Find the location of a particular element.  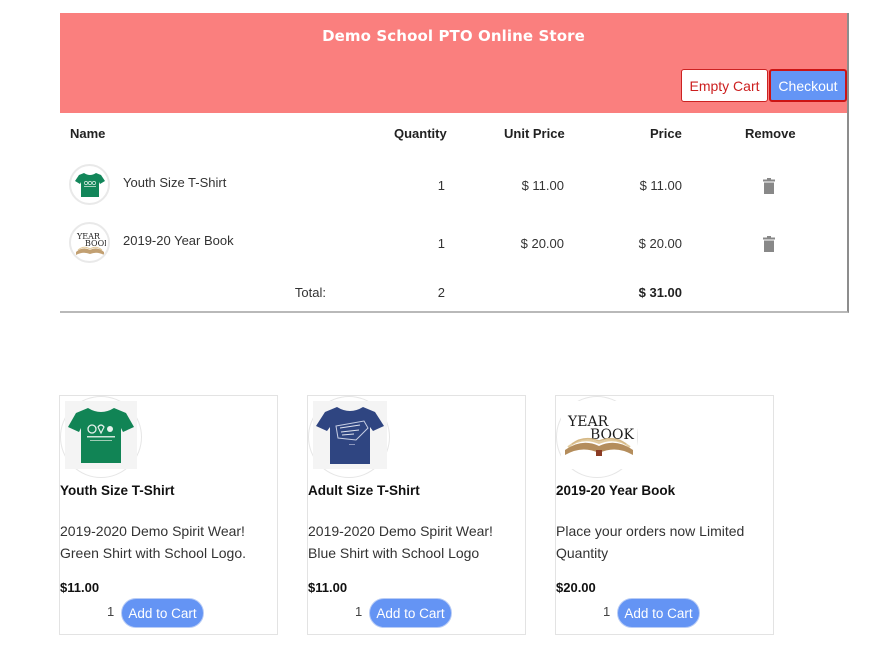

yearbook-image: YEAR BOOK is located at coordinates (599, 435).